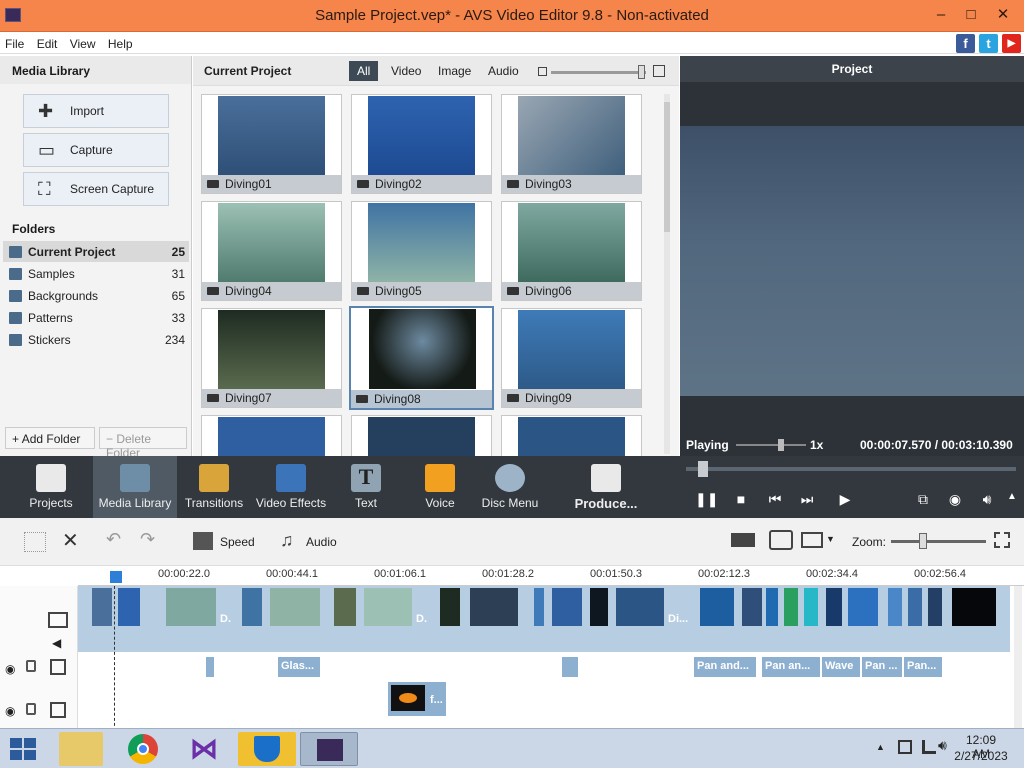 The image size is (1024, 768). Describe the element at coordinates (571, 144) in the screenshot. I see `media-item: Diving03` at that location.